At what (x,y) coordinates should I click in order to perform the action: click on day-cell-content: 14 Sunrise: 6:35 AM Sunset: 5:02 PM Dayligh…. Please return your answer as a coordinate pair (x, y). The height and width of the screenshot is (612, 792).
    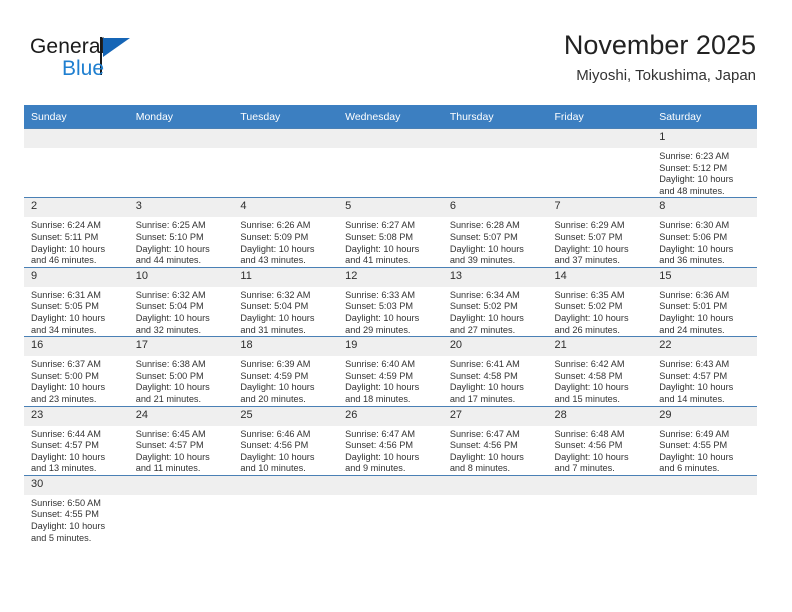
    Looking at the image, I should click on (600, 301).